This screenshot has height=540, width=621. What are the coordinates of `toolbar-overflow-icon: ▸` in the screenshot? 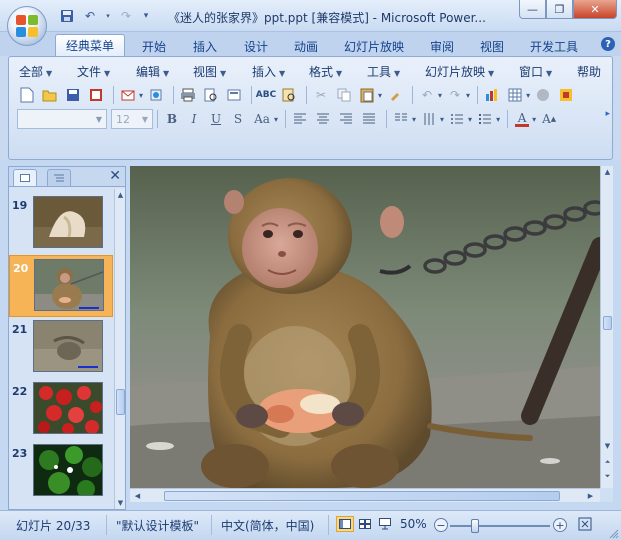 It's located at (607, 114).